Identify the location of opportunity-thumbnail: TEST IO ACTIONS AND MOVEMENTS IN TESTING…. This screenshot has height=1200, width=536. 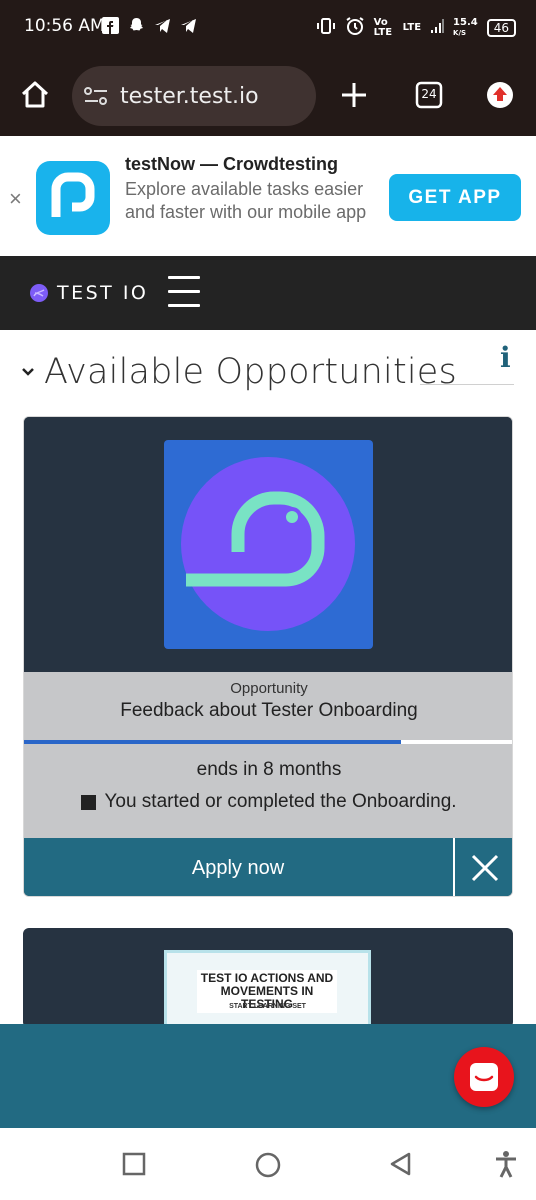
(267, 989).